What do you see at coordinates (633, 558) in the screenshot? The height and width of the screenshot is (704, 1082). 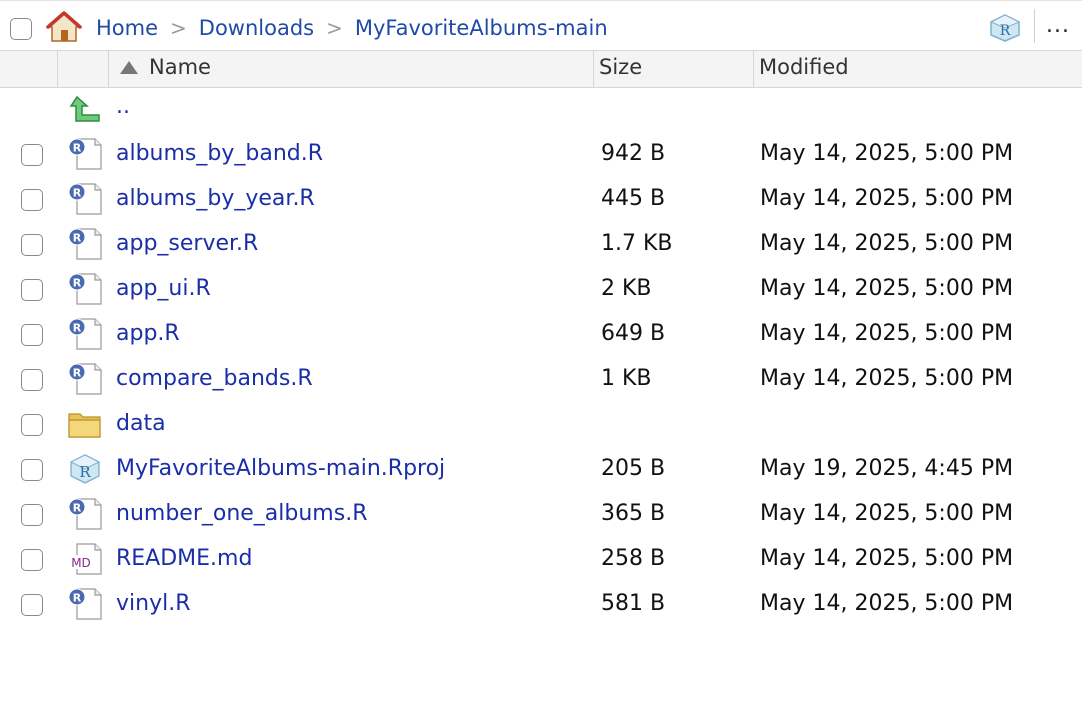 I see `file-size: 258 B` at bounding box center [633, 558].